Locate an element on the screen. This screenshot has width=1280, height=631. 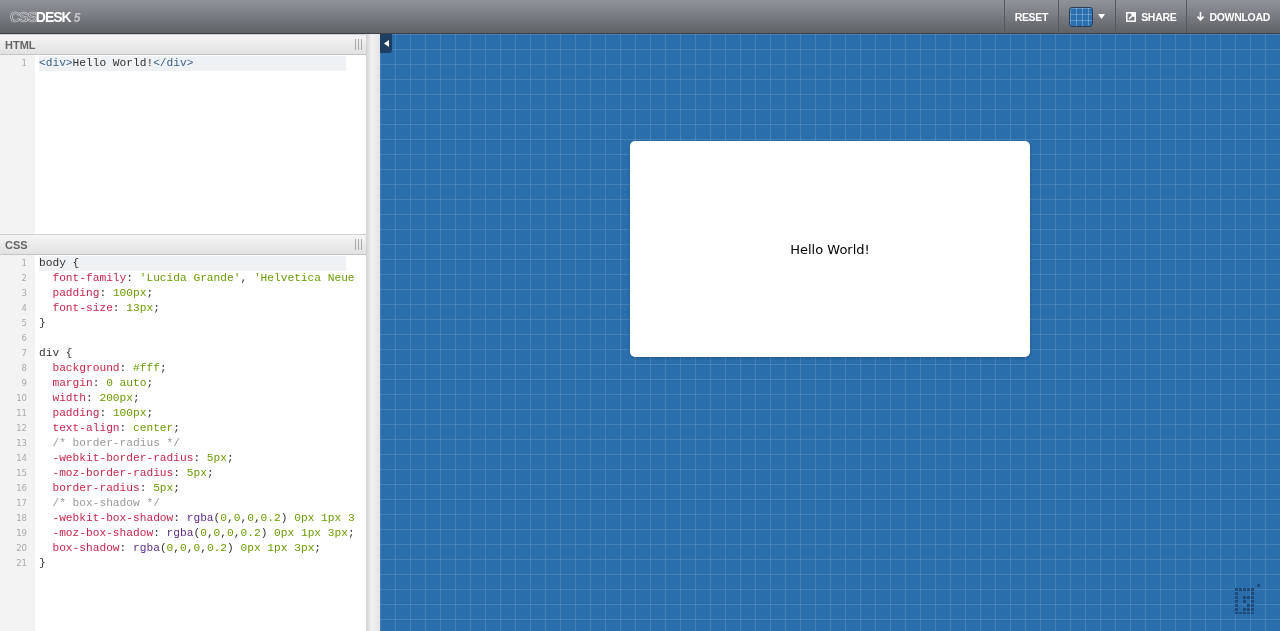
line-number: 11 is located at coordinates (21, 413).